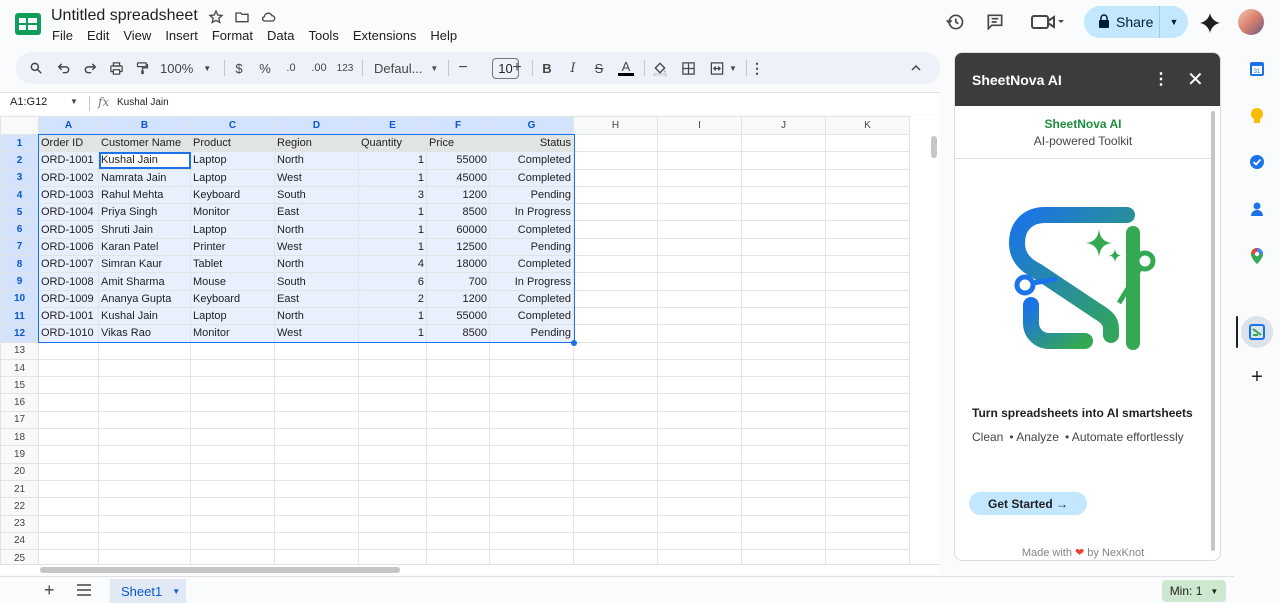  What do you see at coordinates (232, 298) in the screenshot?
I see `cell: Keyboard` at bounding box center [232, 298].